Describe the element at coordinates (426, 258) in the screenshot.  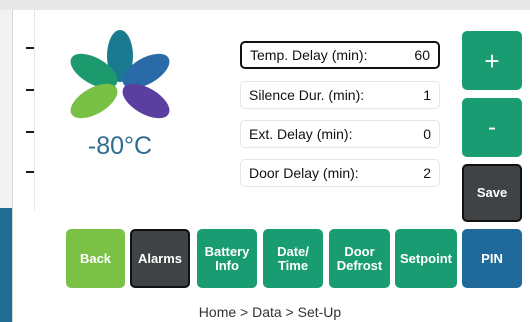
I see `setpoint-button: Setpoint` at that location.